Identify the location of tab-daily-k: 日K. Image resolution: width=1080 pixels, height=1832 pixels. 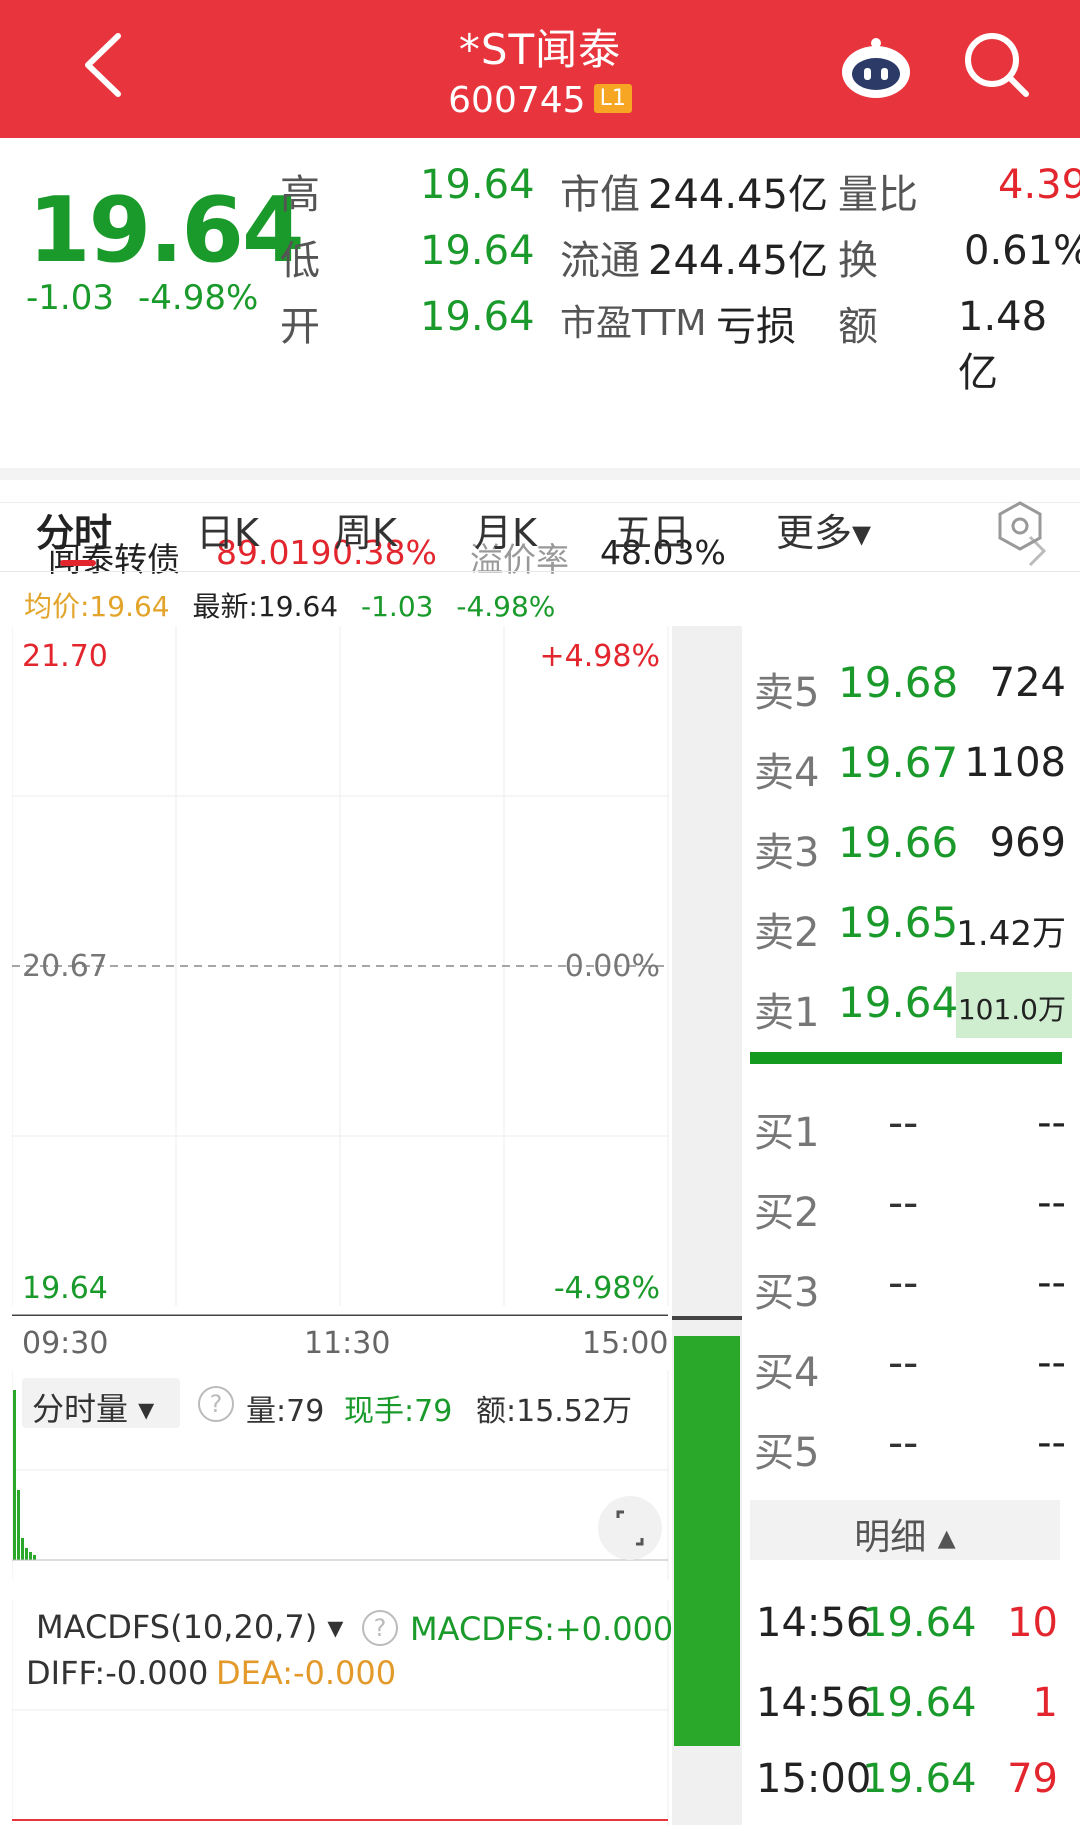
(227, 529).